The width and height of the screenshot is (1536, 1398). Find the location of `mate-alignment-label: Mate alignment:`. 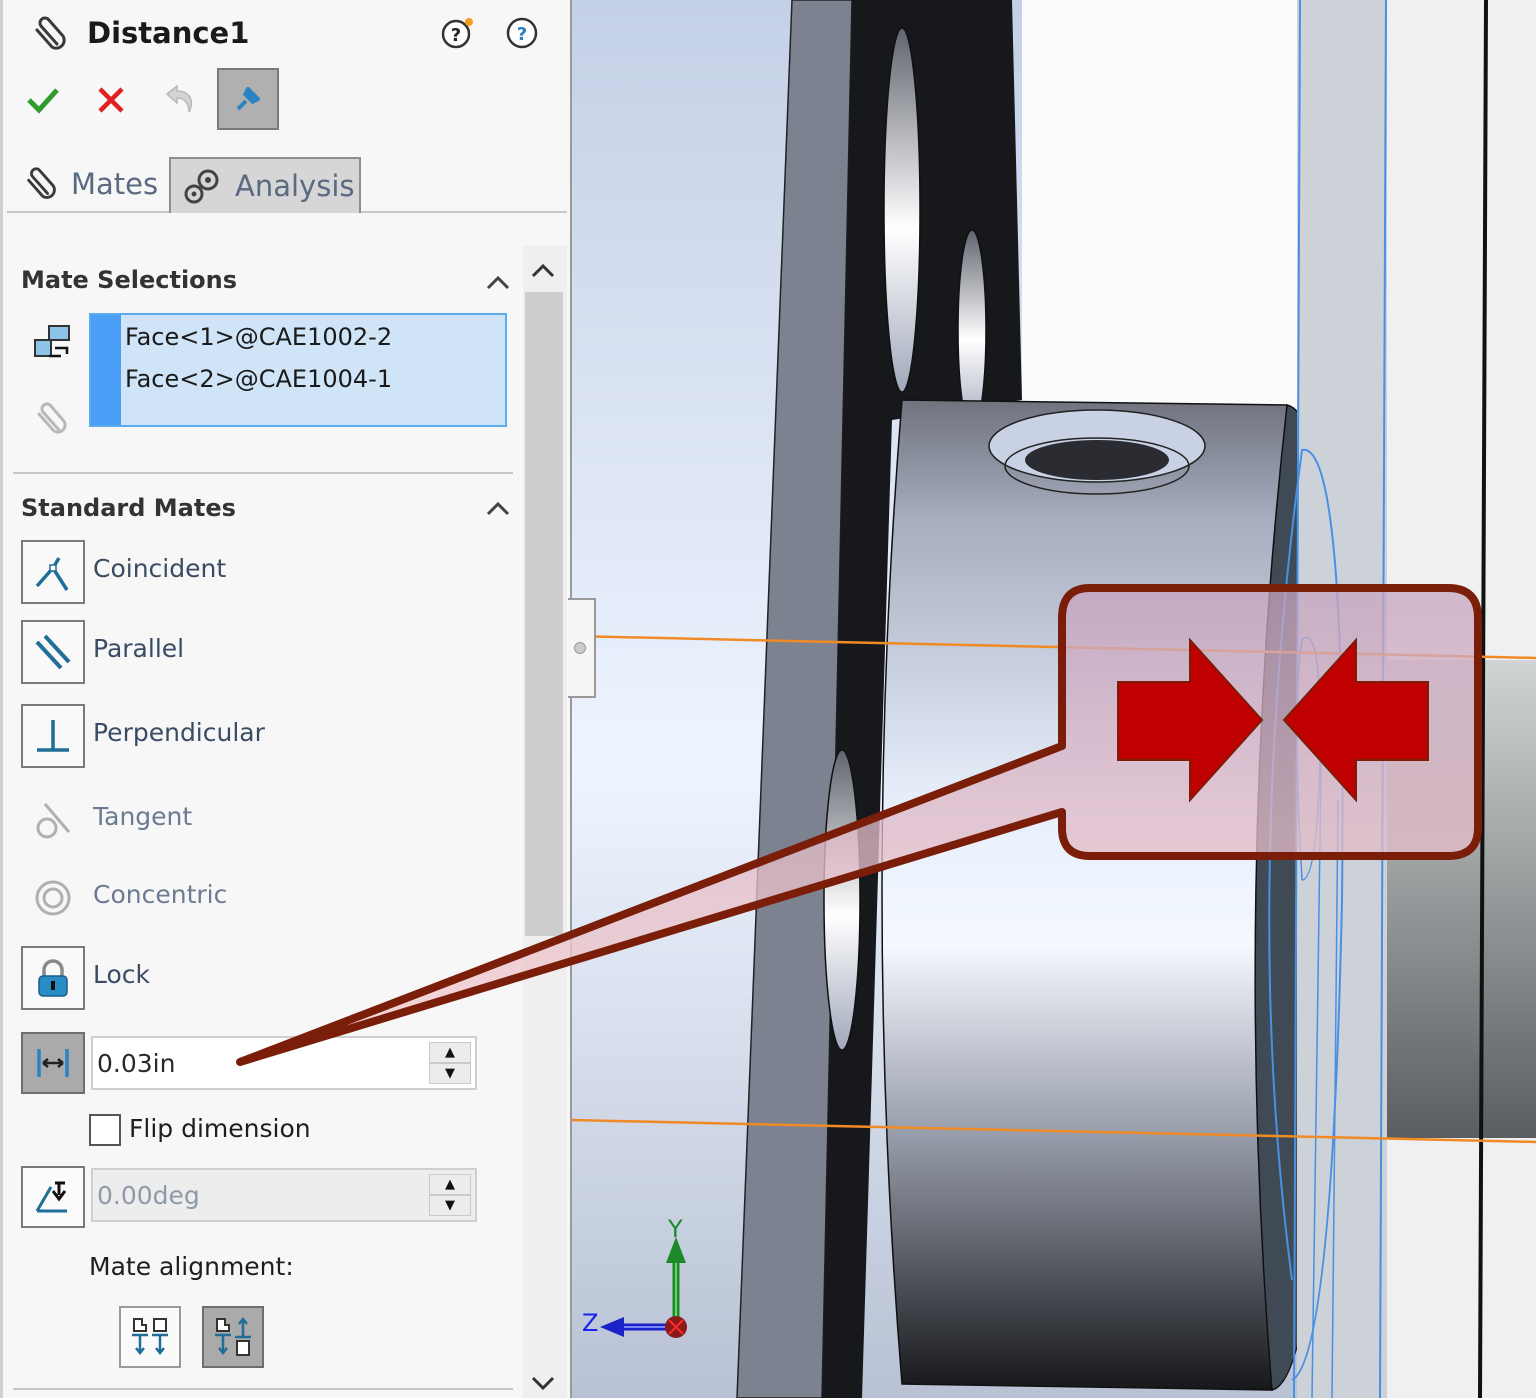

mate-alignment-label: Mate alignment: is located at coordinates (191, 1266).